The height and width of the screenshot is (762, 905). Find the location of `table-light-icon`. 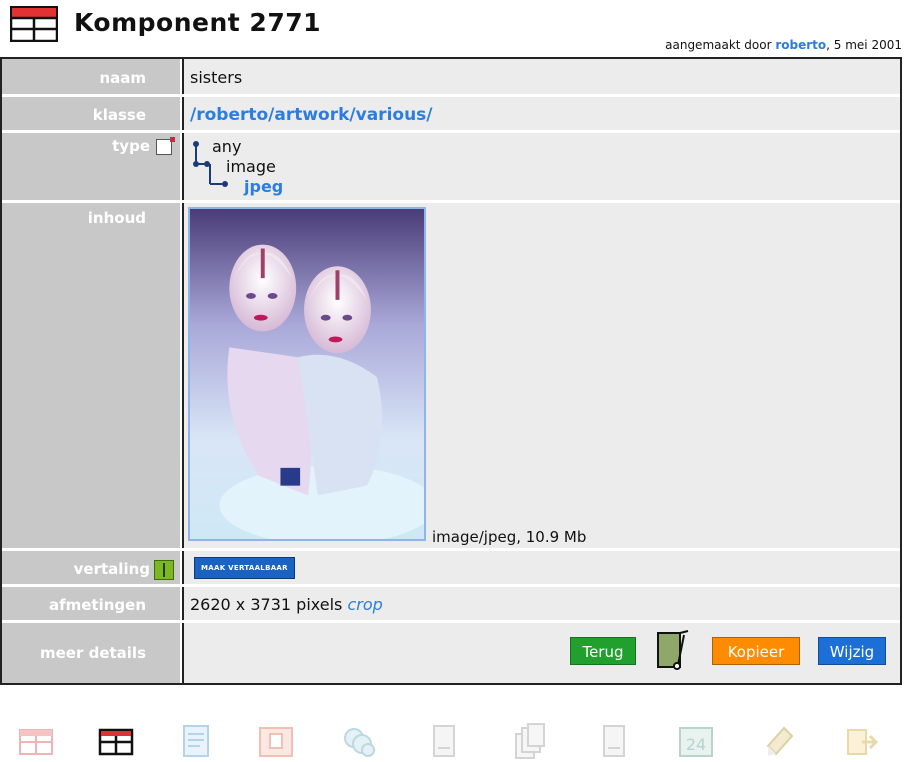

table-light-icon is located at coordinates (36, 742).